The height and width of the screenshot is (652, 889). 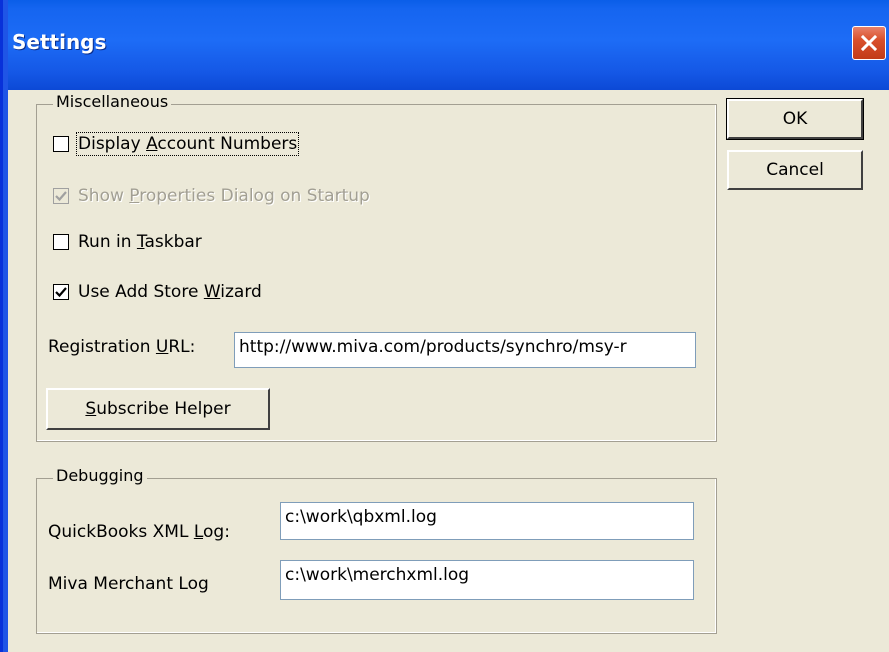 I want to click on display-account-numbers-checkbox: Display Account Numbers, so click(x=176, y=144).